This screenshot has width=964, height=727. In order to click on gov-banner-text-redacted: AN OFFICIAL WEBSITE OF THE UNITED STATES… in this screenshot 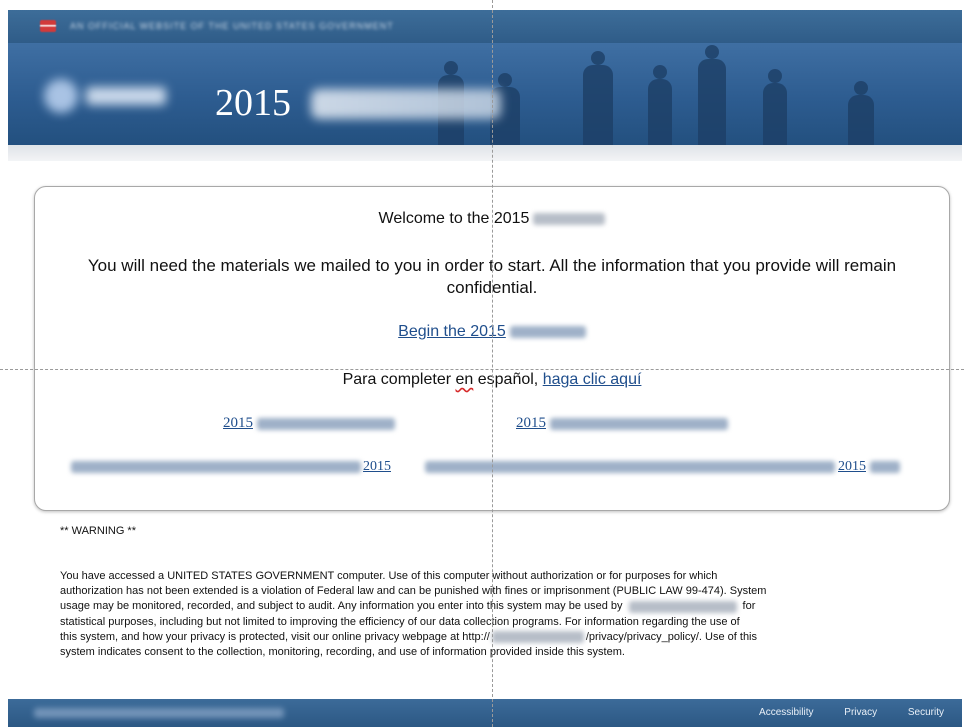, I will do `click(232, 26)`.